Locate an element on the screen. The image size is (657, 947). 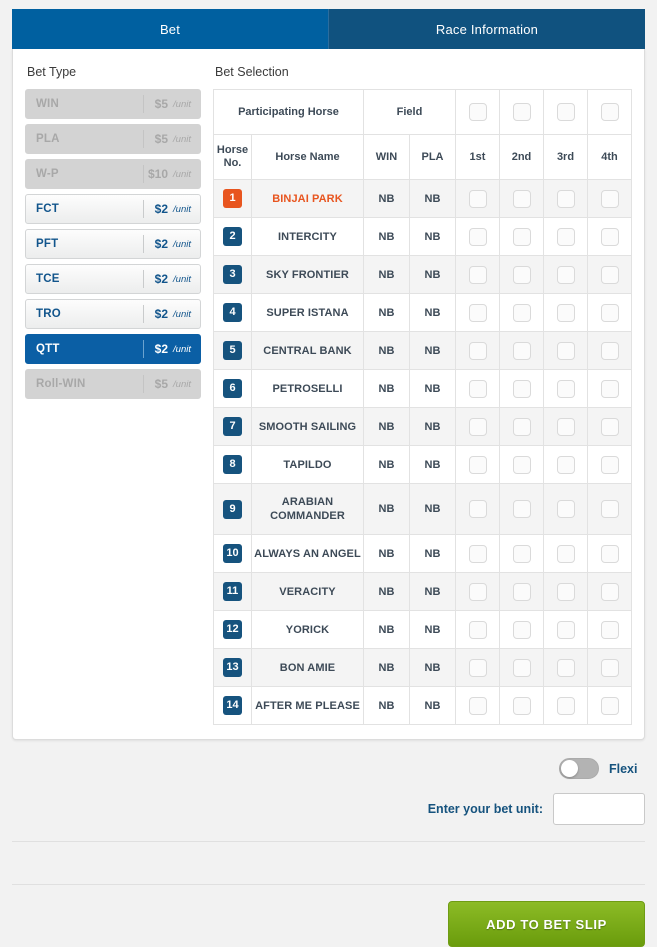
horse-11-checkbox-4th-cell is located at coordinates (609, 591).